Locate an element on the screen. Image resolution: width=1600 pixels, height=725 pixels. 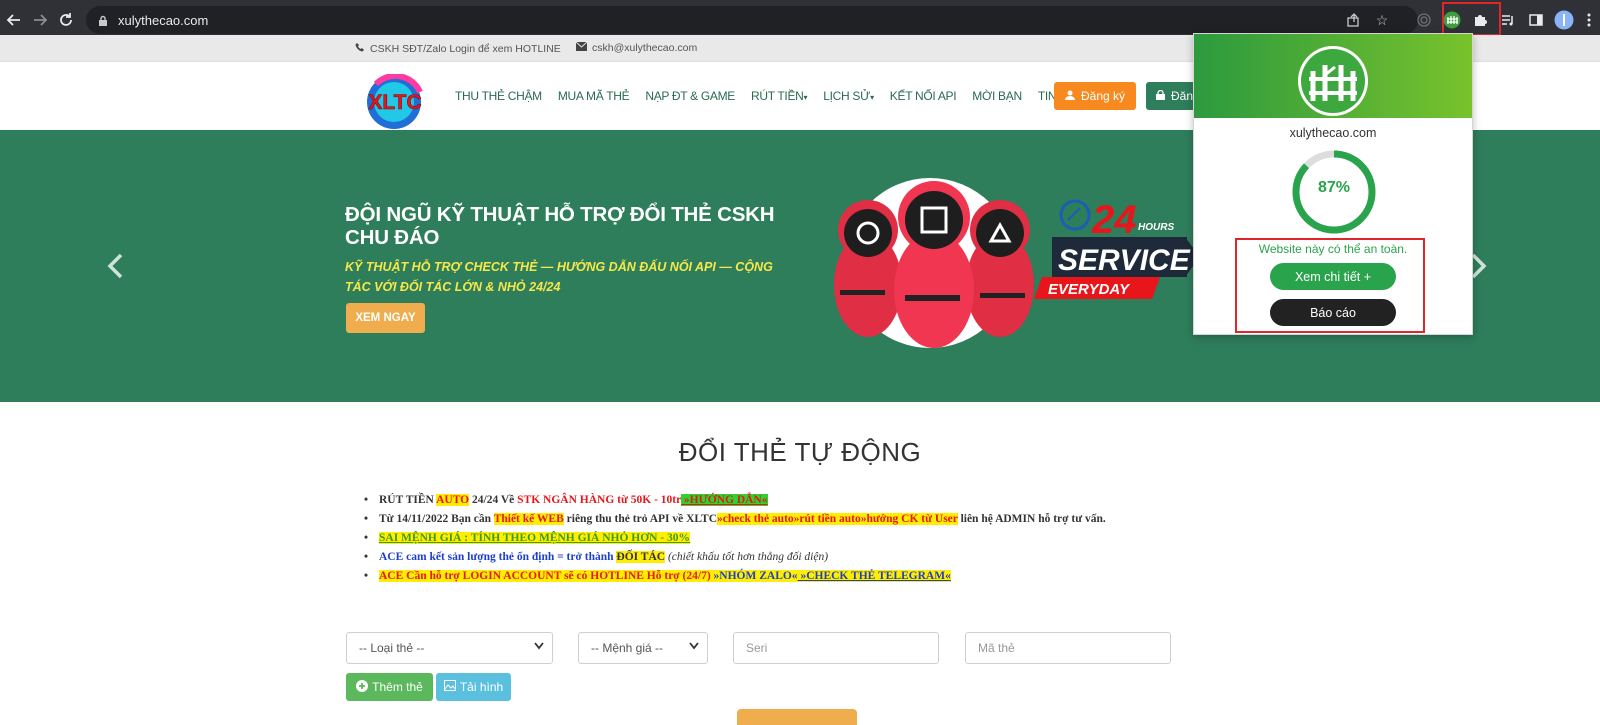
view-details-button: Xem chi tiết + is located at coordinates (1333, 276).